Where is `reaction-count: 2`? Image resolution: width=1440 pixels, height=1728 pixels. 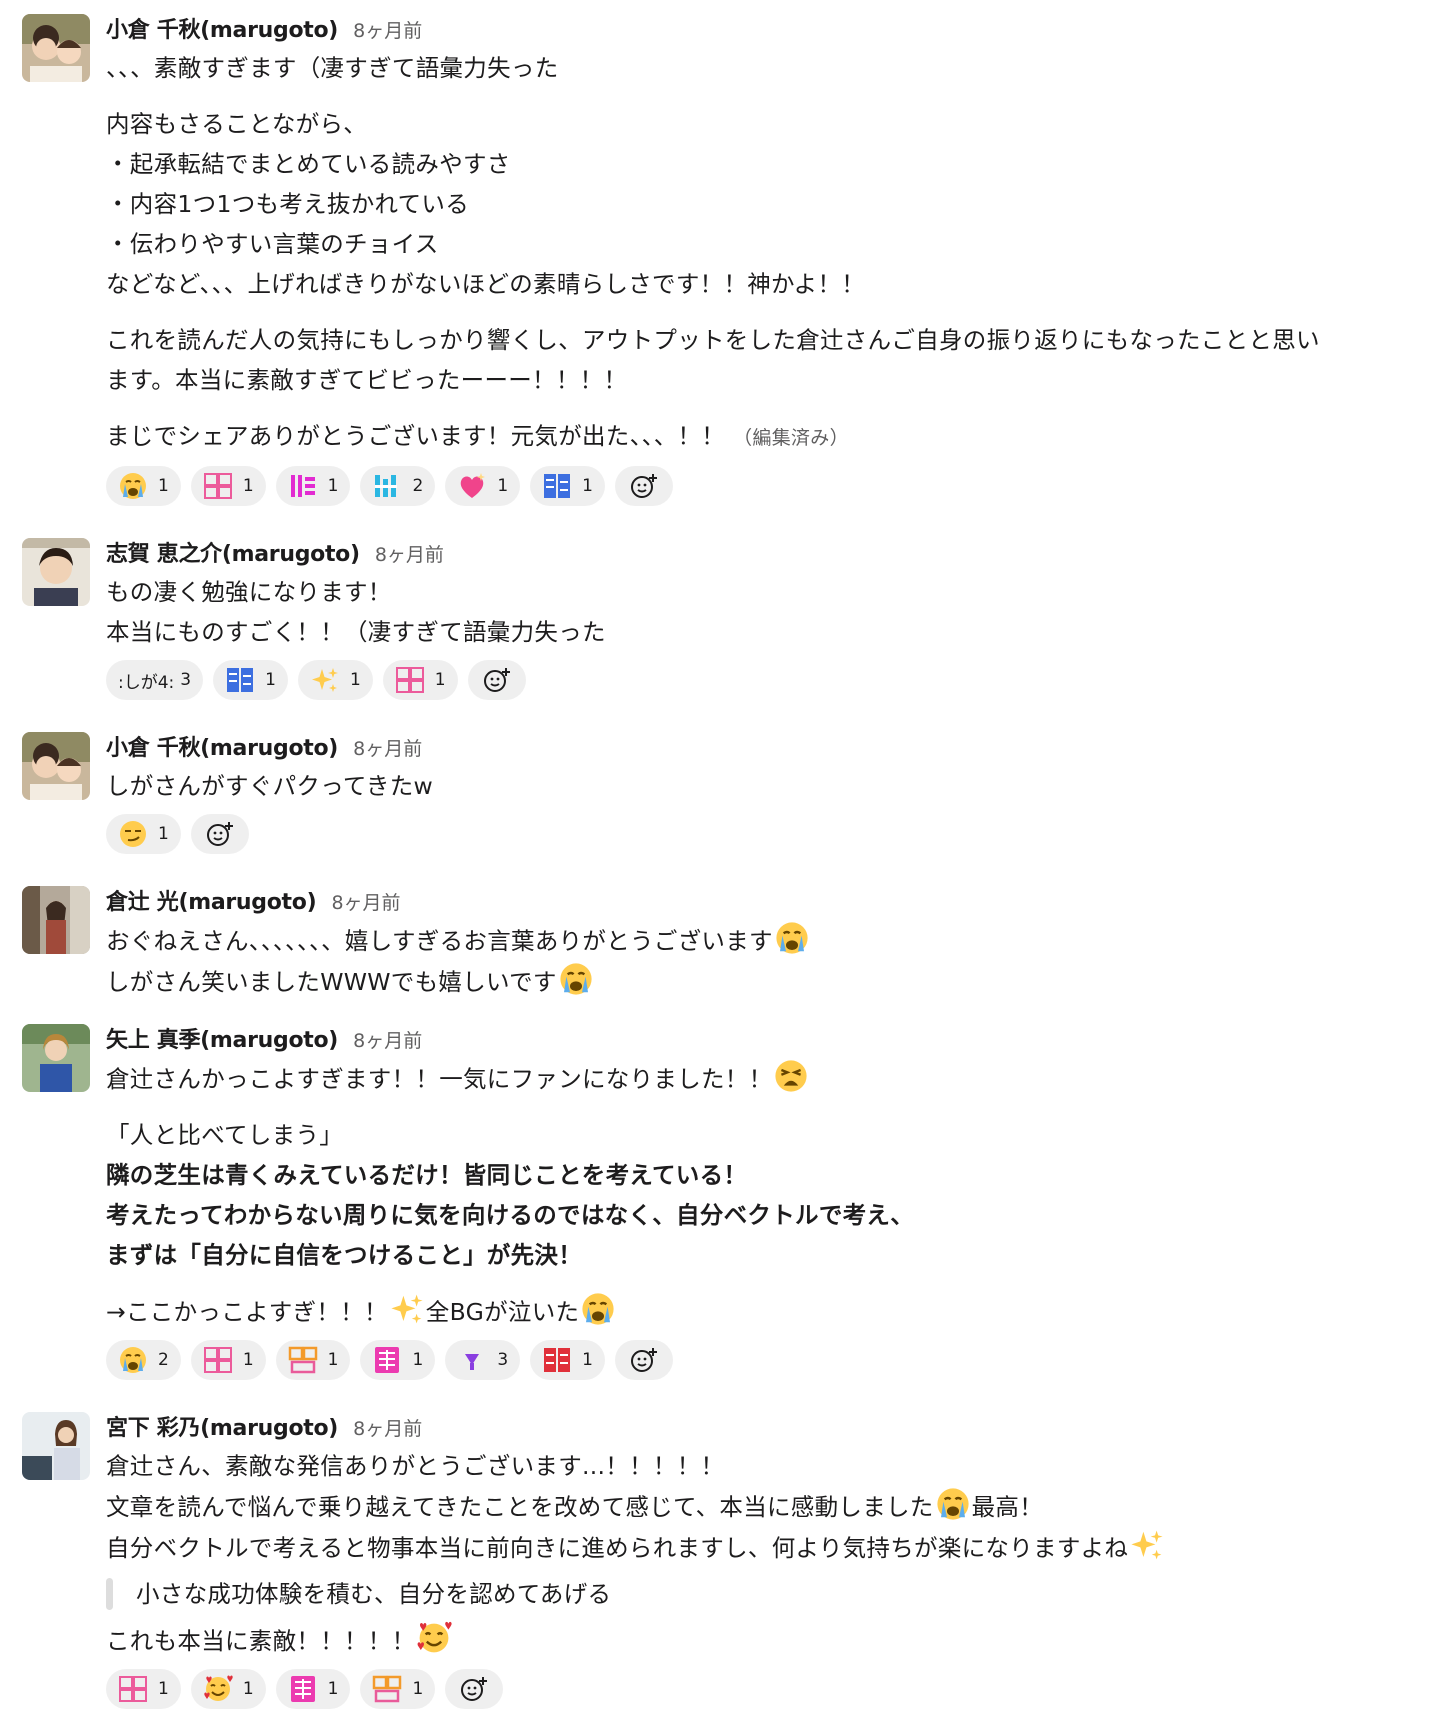
reaction-count: 2 is located at coordinates (418, 486).